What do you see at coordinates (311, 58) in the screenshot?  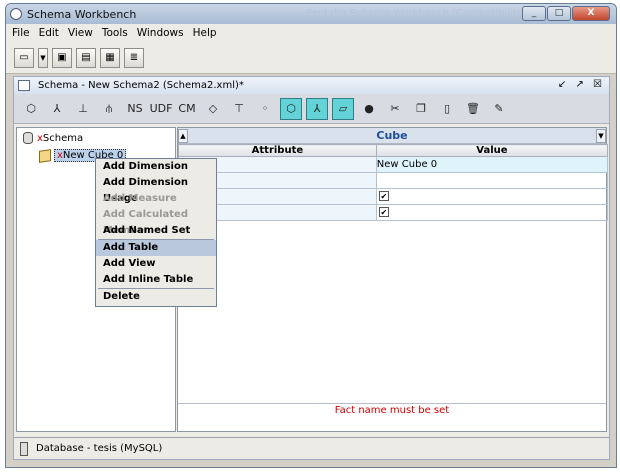 I see `main-toolbar: ▭ ▼ ▣ ▤ ▦ ≣` at bounding box center [311, 58].